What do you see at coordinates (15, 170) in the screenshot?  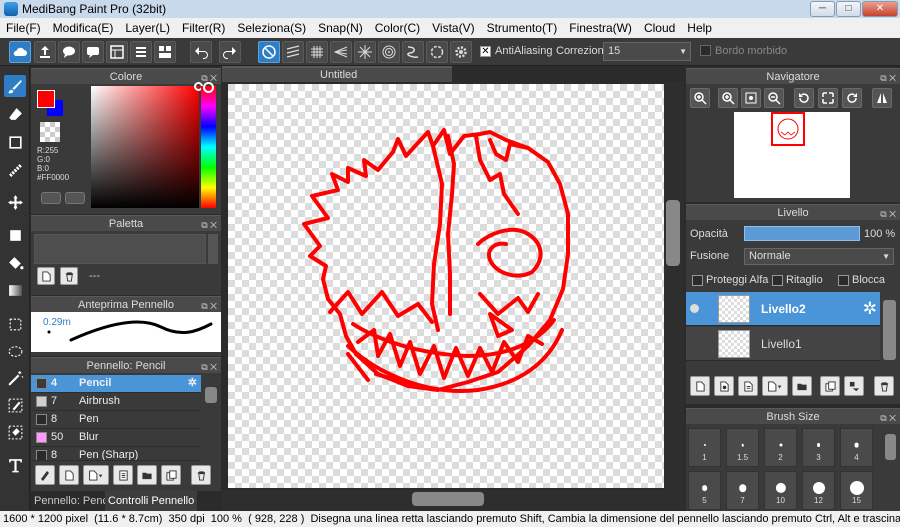 I see `dot-tool` at bounding box center [15, 170].